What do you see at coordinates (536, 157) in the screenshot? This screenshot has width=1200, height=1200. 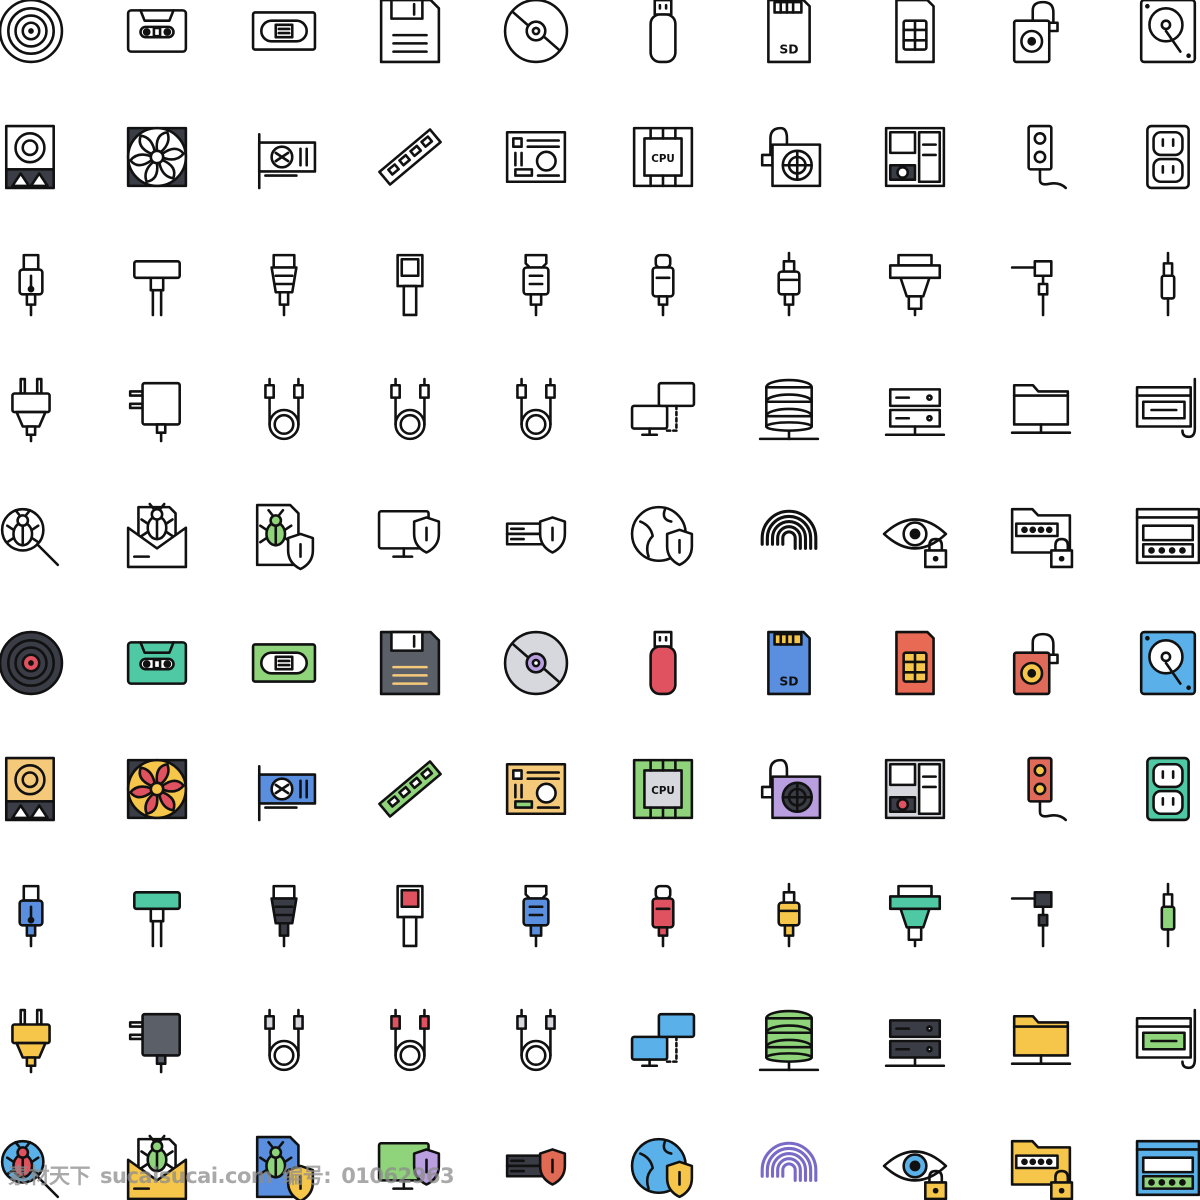 I see `motherboard-icon` at bounding box center [536, 157].